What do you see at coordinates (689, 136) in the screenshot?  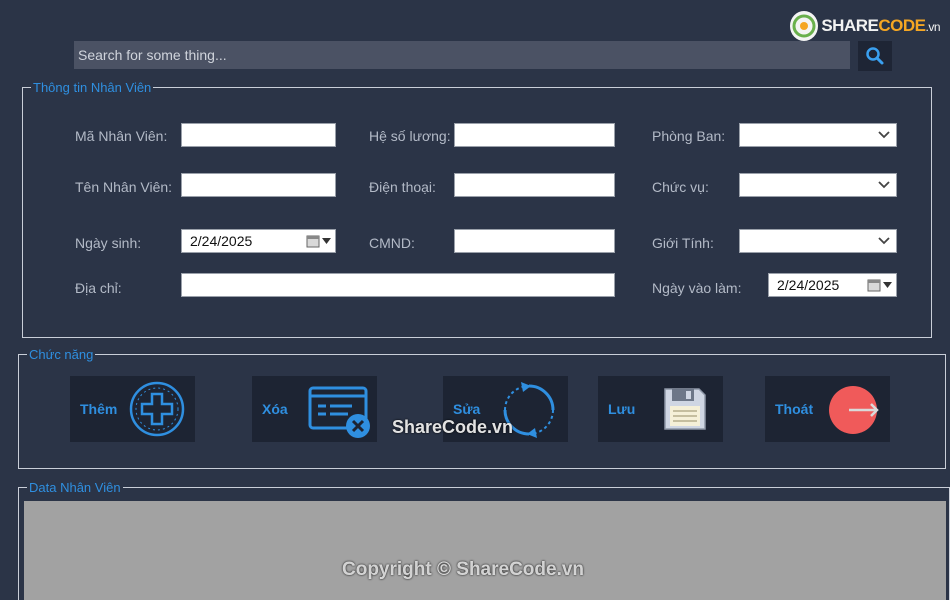 I see `department-label: Phòng Ban:` at bounding box center [689, 136].